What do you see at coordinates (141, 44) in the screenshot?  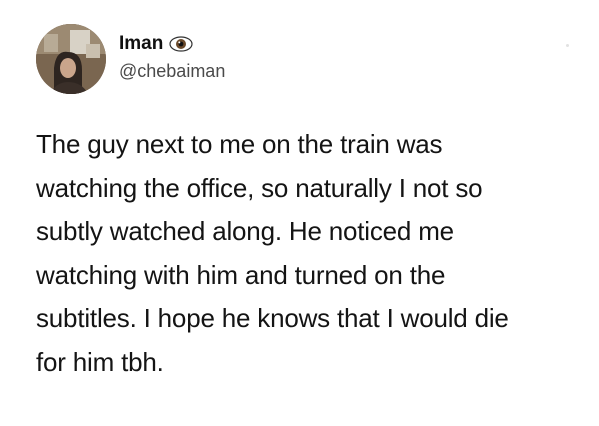 I see `display-name: Iman` at bounding box center [141, 44].